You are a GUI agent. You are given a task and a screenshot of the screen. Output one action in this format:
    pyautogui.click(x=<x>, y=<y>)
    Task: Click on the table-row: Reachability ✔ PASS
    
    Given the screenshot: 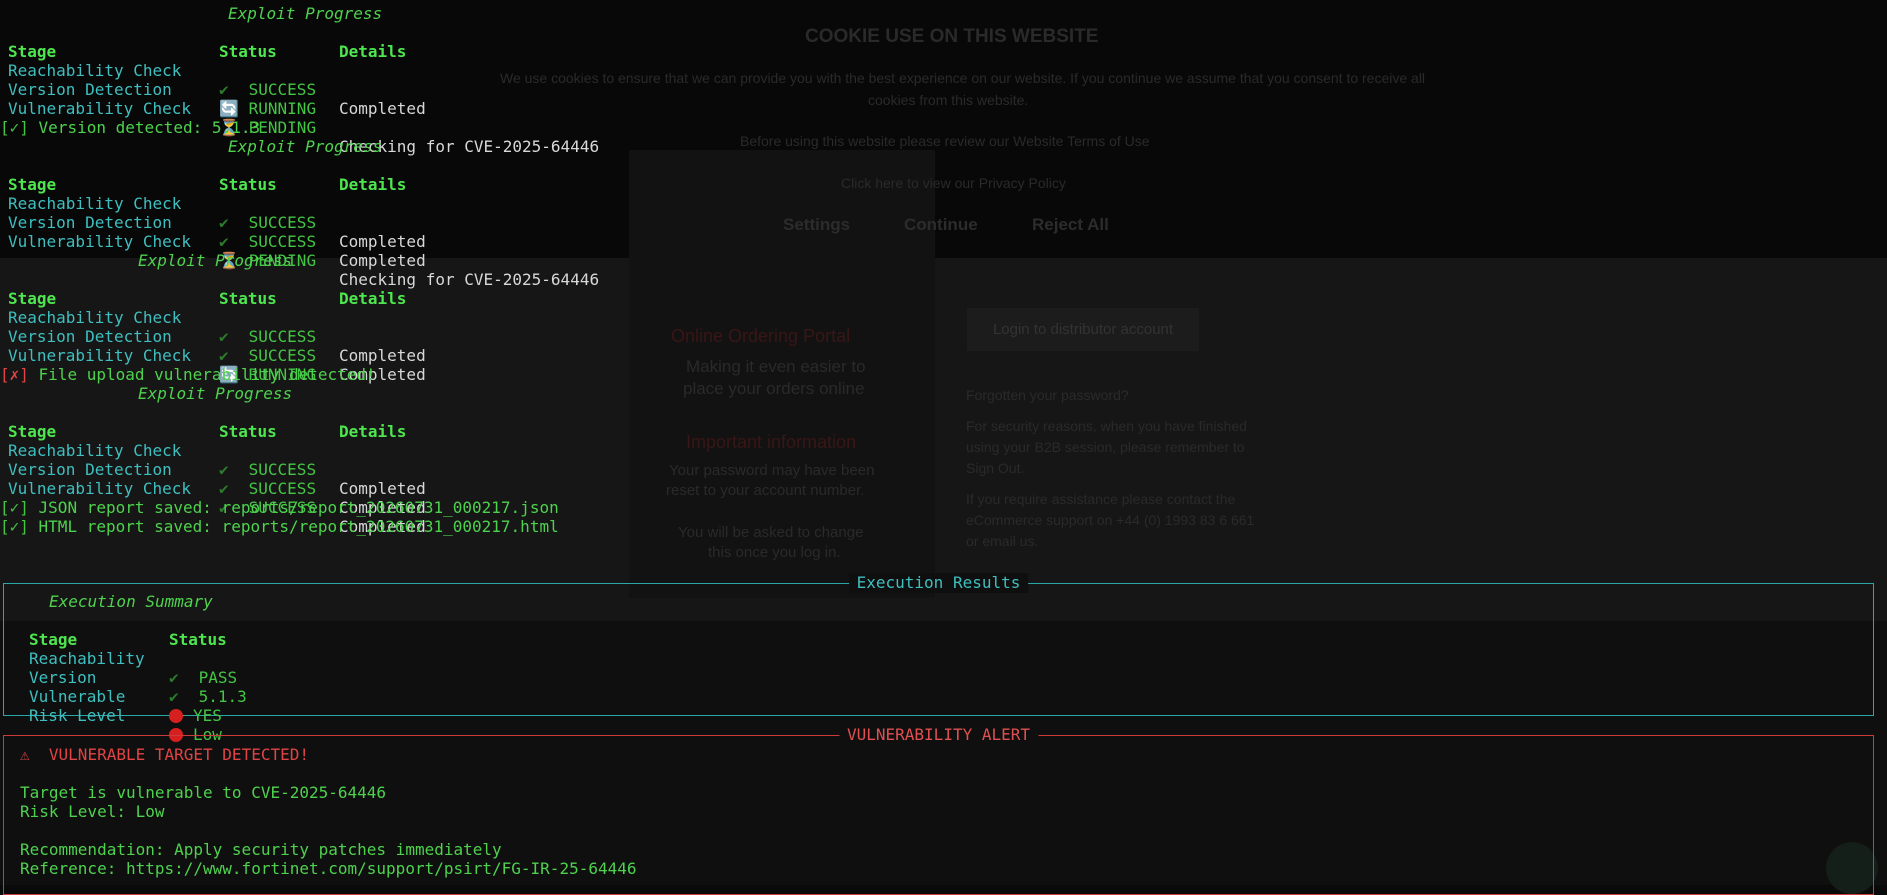 What is the action you would take?
    pyautogui.click(x=133, y=668)
    